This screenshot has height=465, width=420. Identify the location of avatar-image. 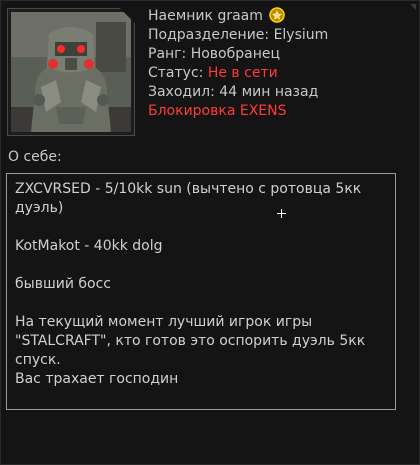
(71, 72).